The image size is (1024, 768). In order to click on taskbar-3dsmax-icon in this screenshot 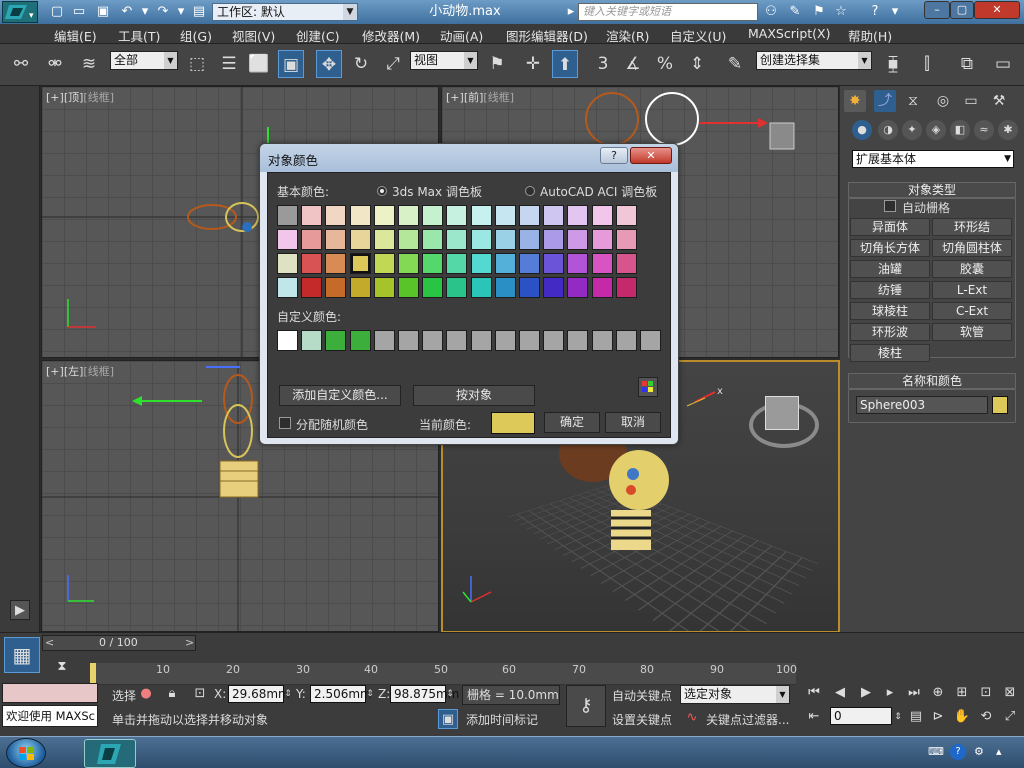, I will do `click(110, 753)`.